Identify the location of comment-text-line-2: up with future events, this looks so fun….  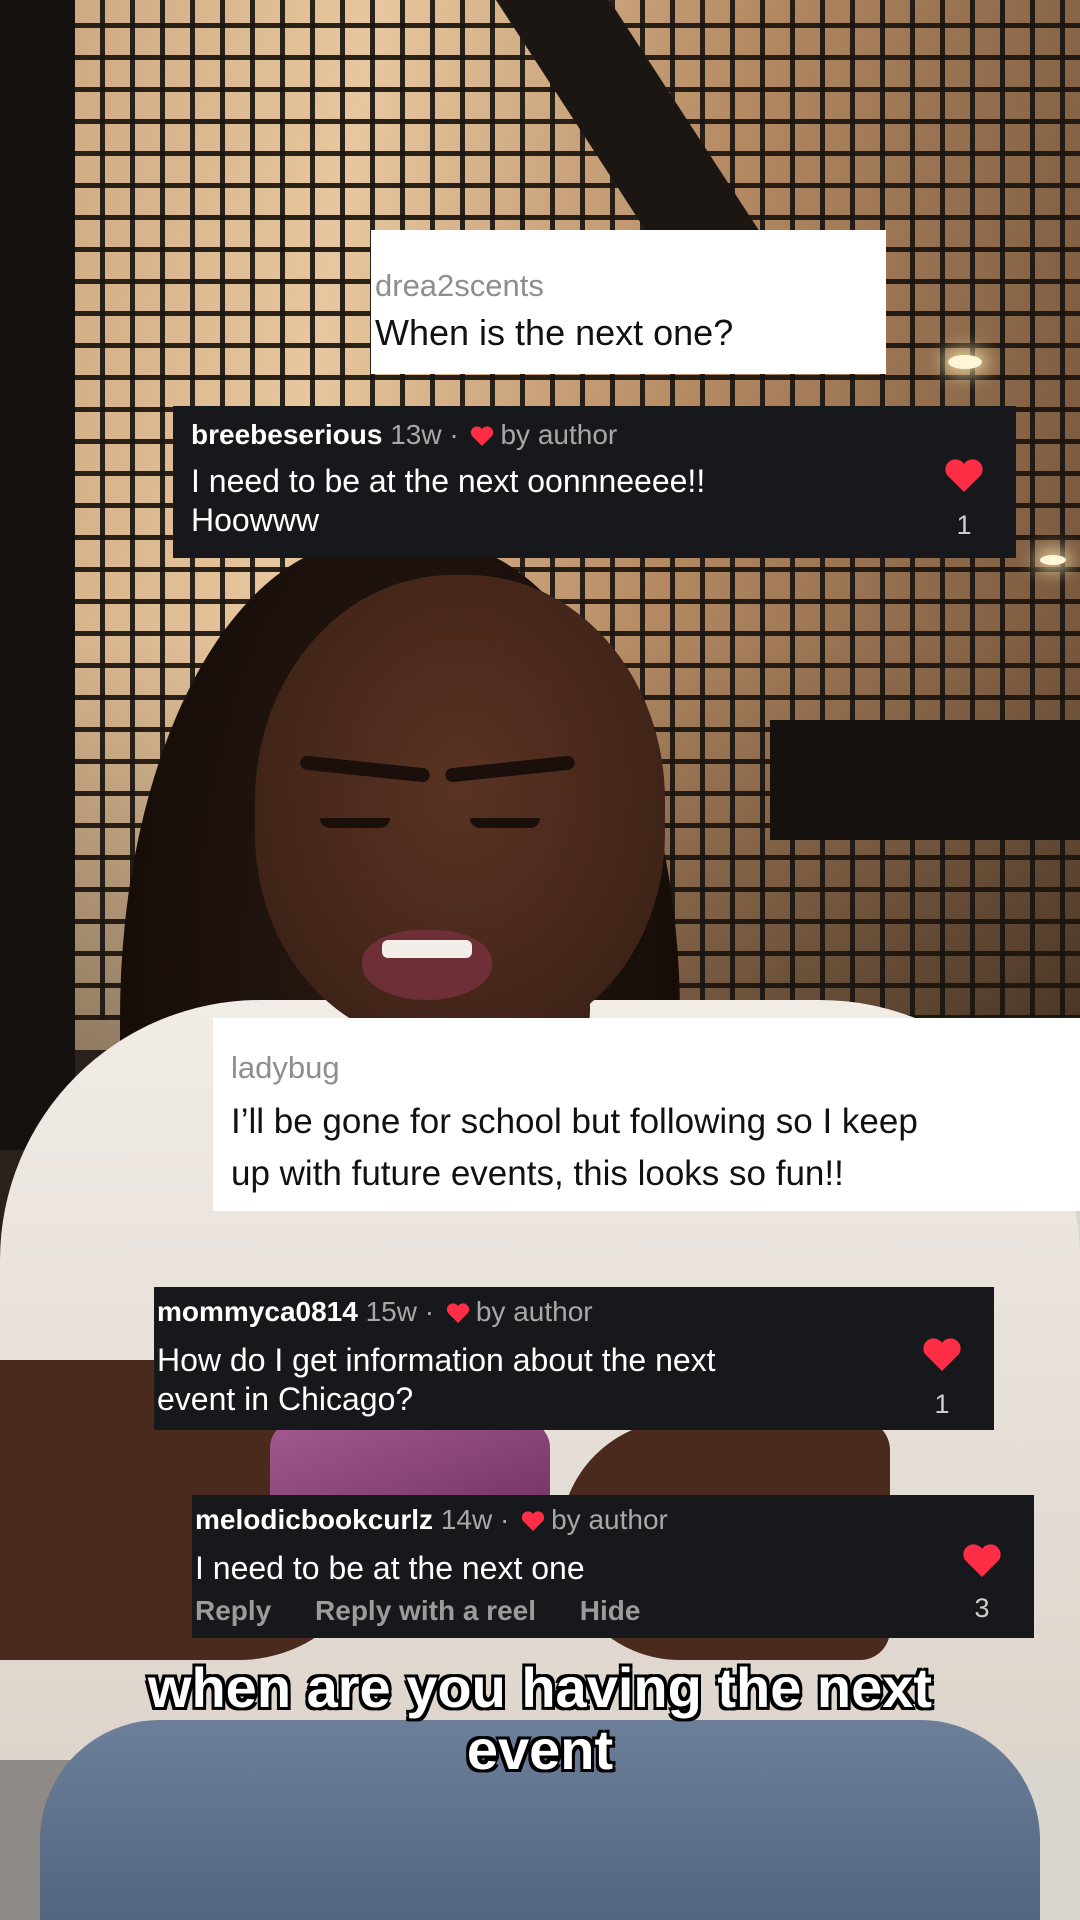
(537, 1173).